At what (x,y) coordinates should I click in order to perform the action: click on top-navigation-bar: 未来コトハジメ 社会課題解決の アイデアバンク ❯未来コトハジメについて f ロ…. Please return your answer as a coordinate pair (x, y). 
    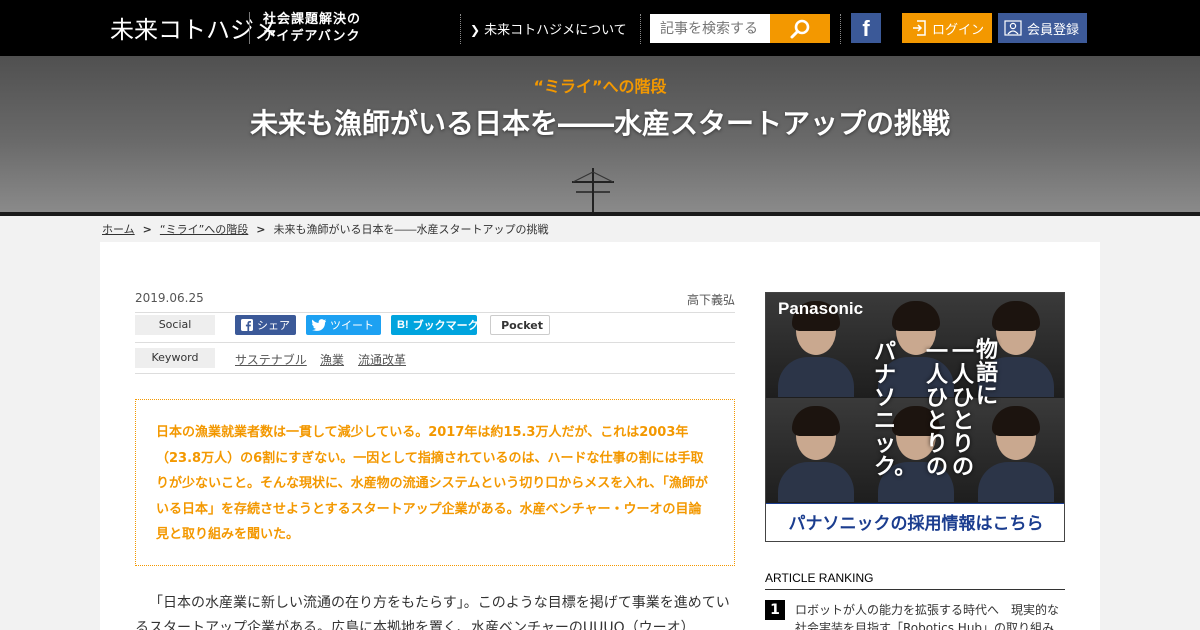
    Looking at the image, I should click on (600, 28).